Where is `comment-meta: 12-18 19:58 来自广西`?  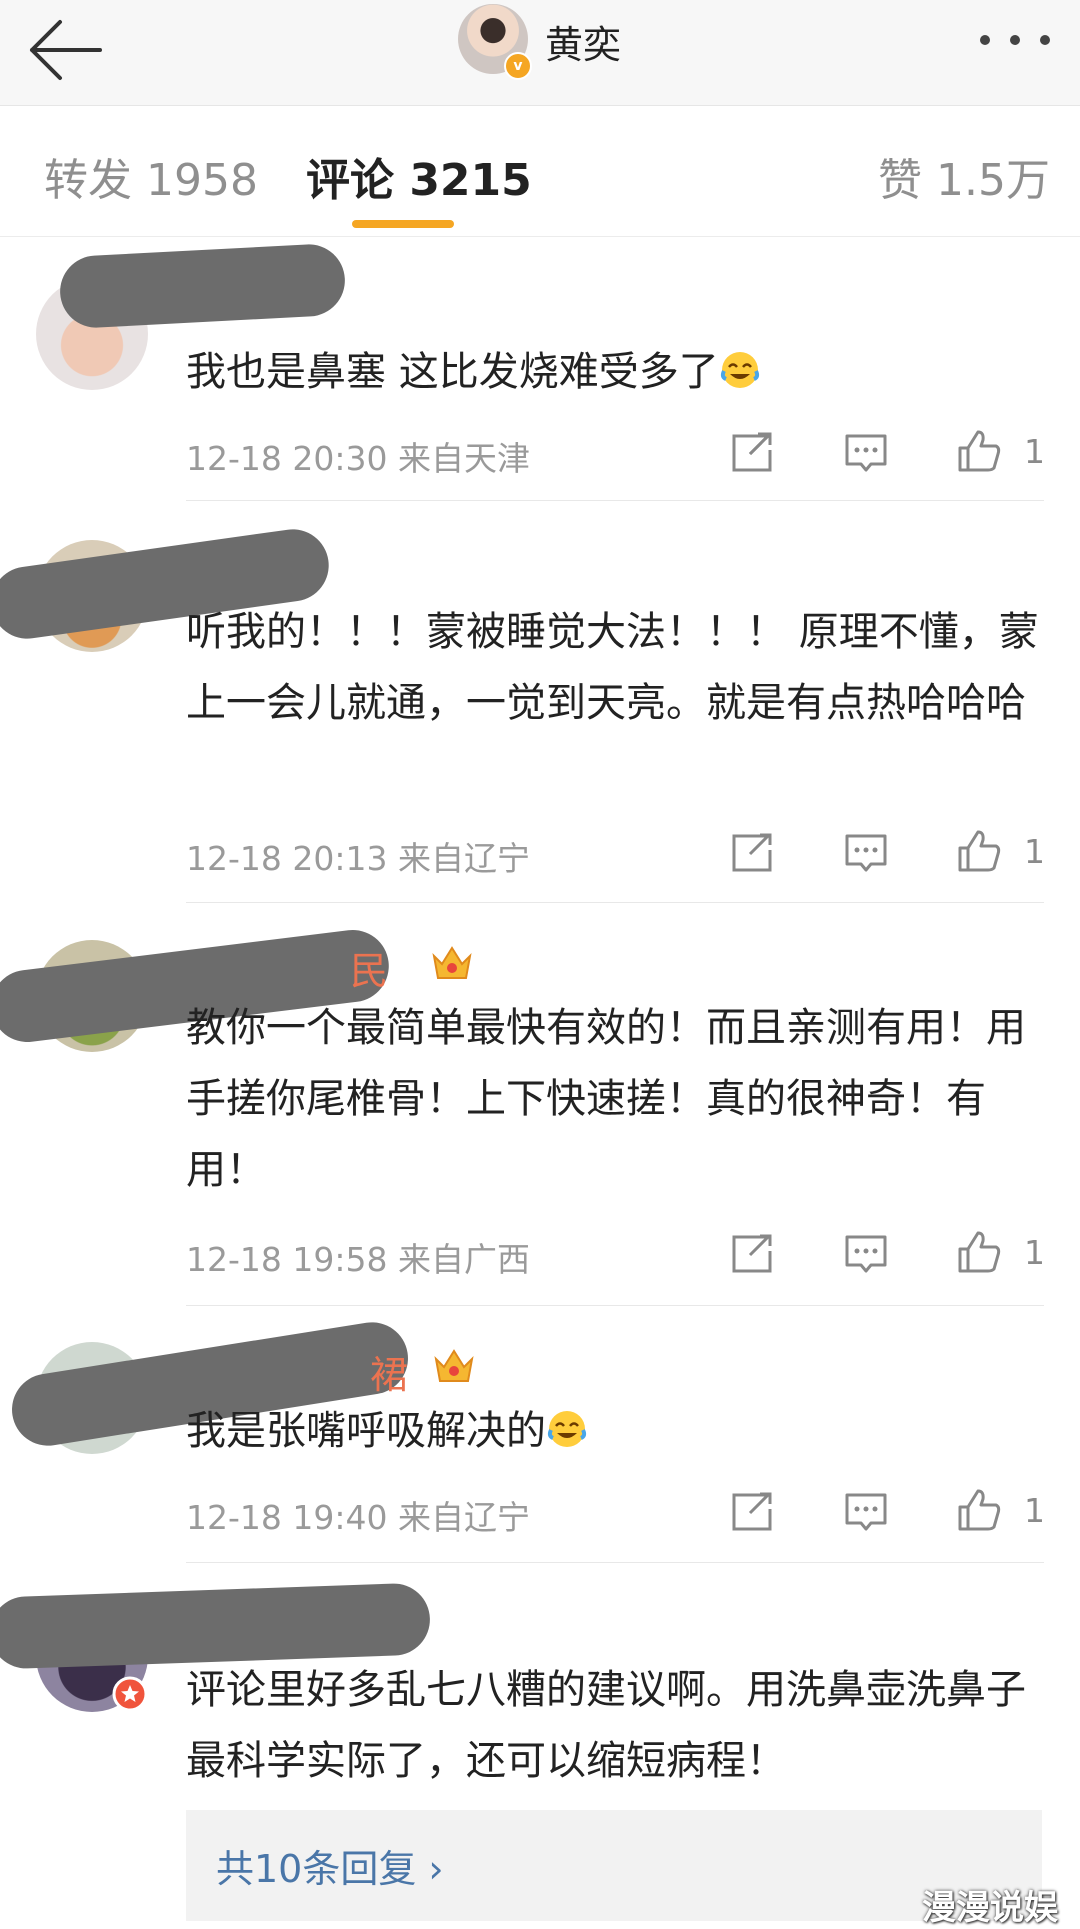 comment-meta: 12-18 19:58 来自广西 is located at coordinates (358, 1259).